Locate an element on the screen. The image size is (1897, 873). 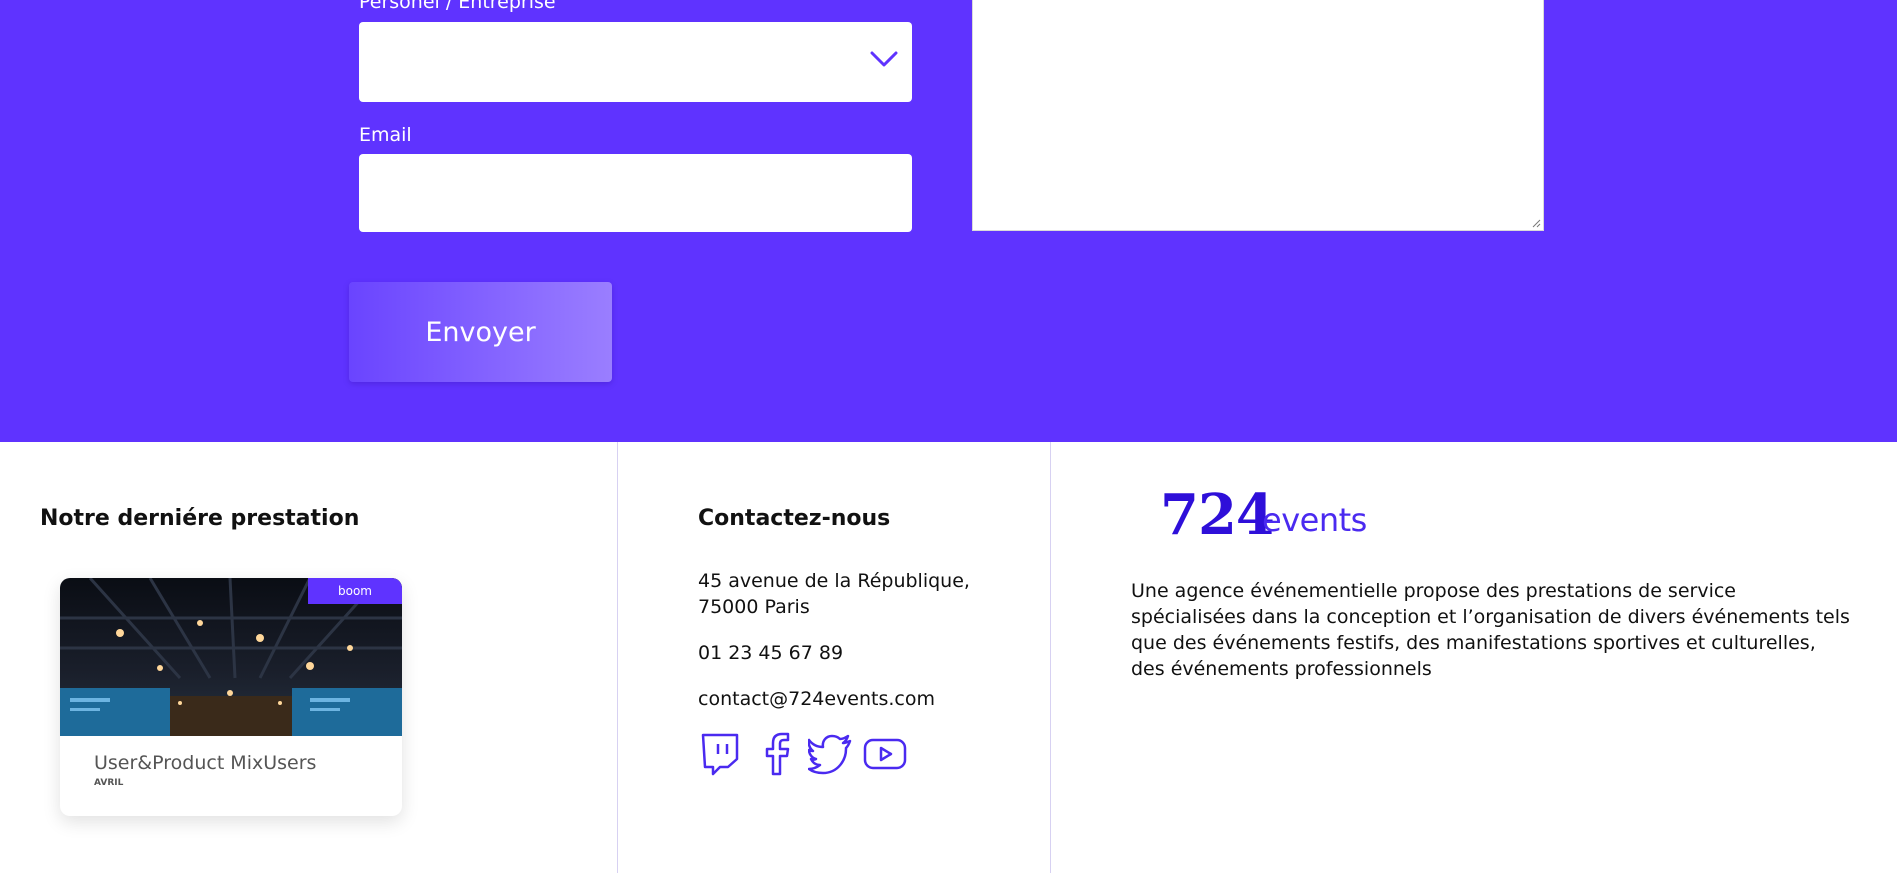
email-field is located at coordinates (635, 193).